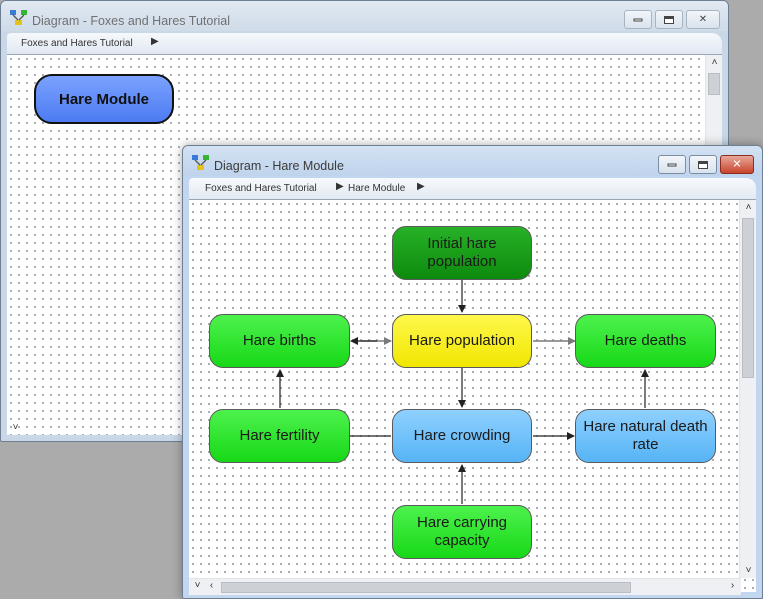  I want to click on hare-carrying-capacity-node: Hare carrying capacity, so click(462, 532).